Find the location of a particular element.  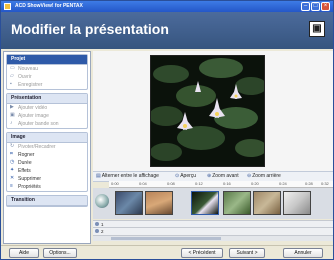

close-button: × is located at coordinates (325, 6).